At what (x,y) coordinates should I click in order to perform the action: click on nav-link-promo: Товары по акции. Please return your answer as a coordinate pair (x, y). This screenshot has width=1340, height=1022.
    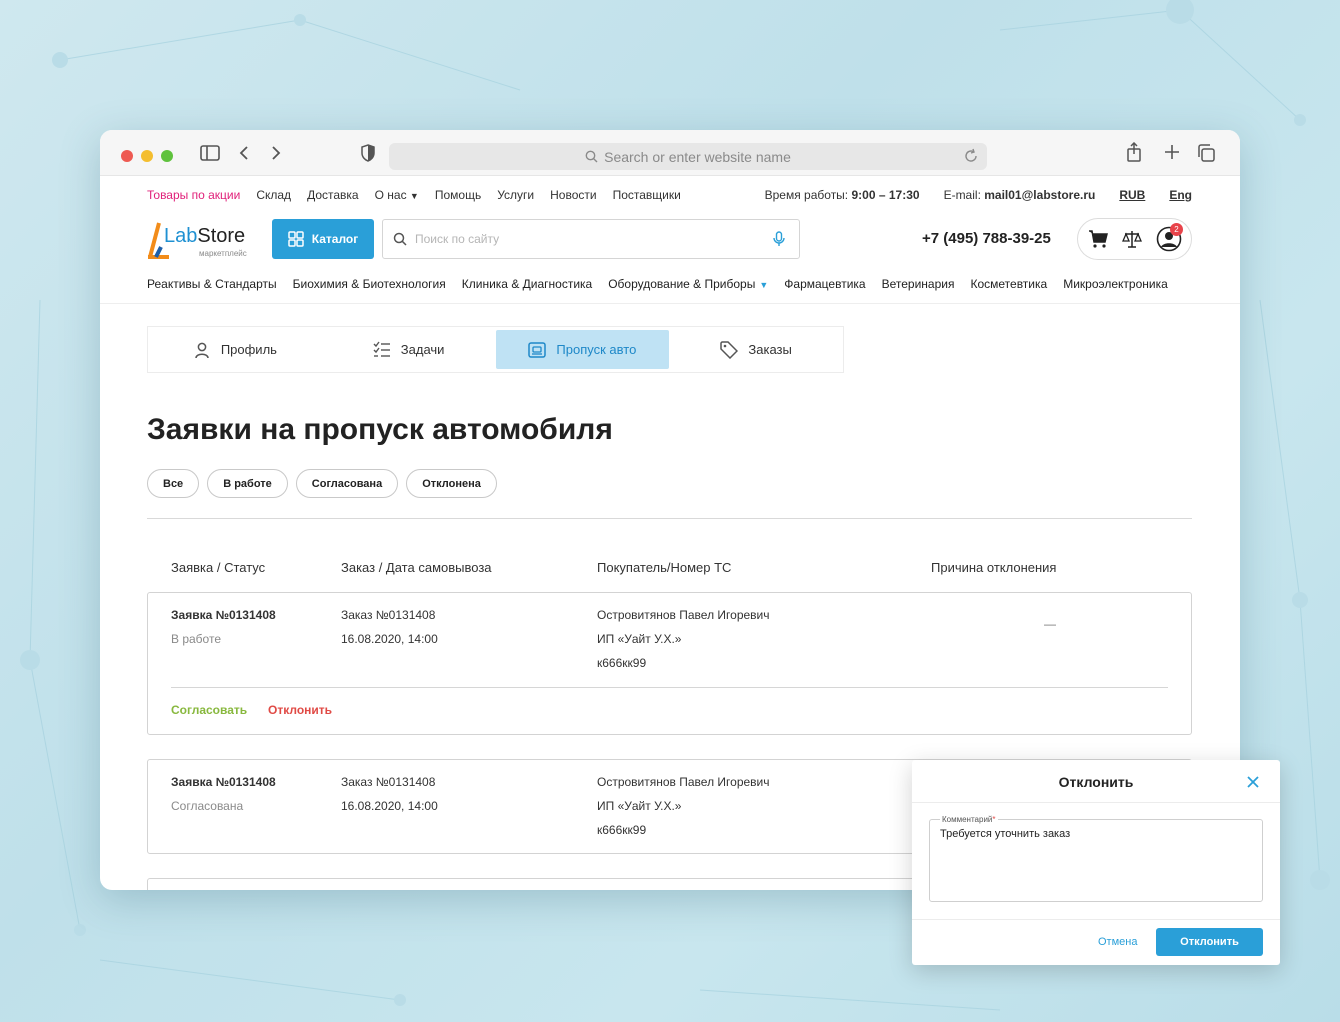
    Looking at the image, I should click on (193, 195).